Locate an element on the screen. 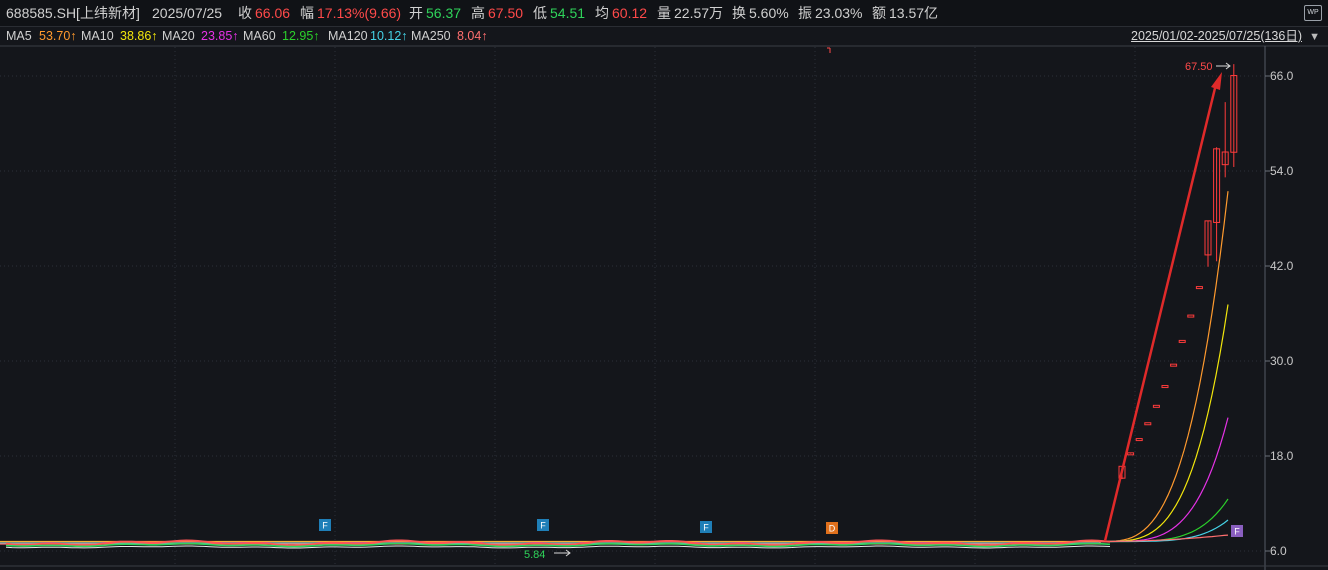  high-price-label: 67.50 is located at coordinates (1199, 67).